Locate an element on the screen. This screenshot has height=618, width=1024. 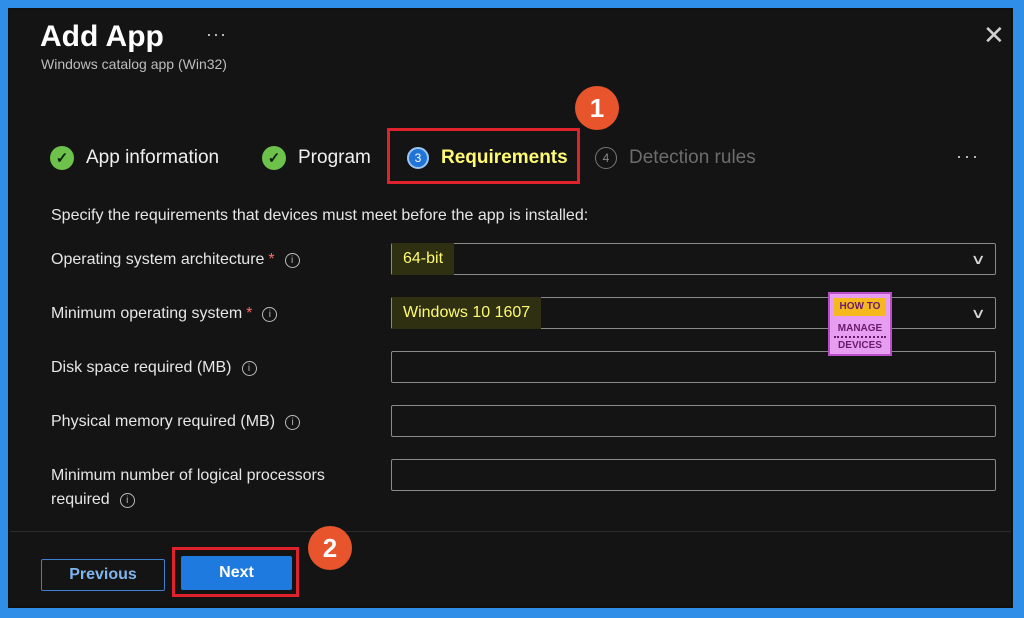
annotation-badge-1: 1 is located at coordinates (597, 108).